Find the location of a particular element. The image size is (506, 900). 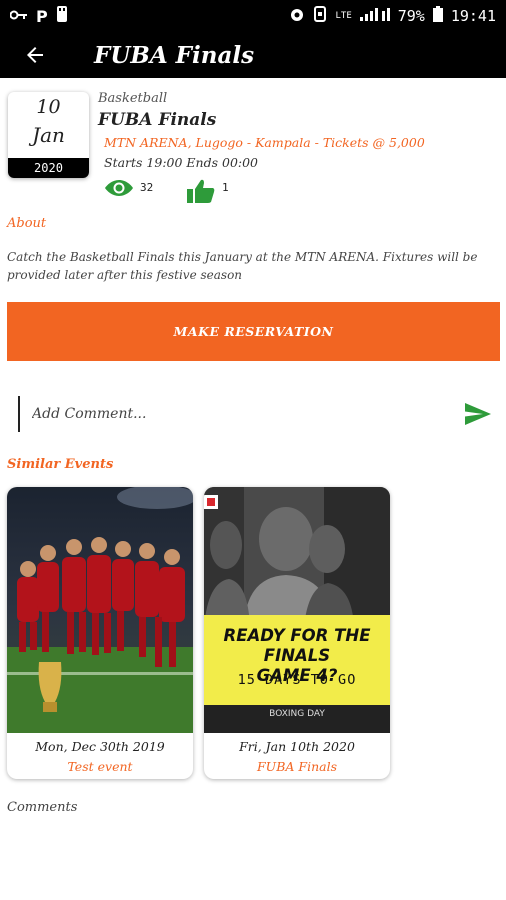

battery-icon is located at coordinates (437, 16).